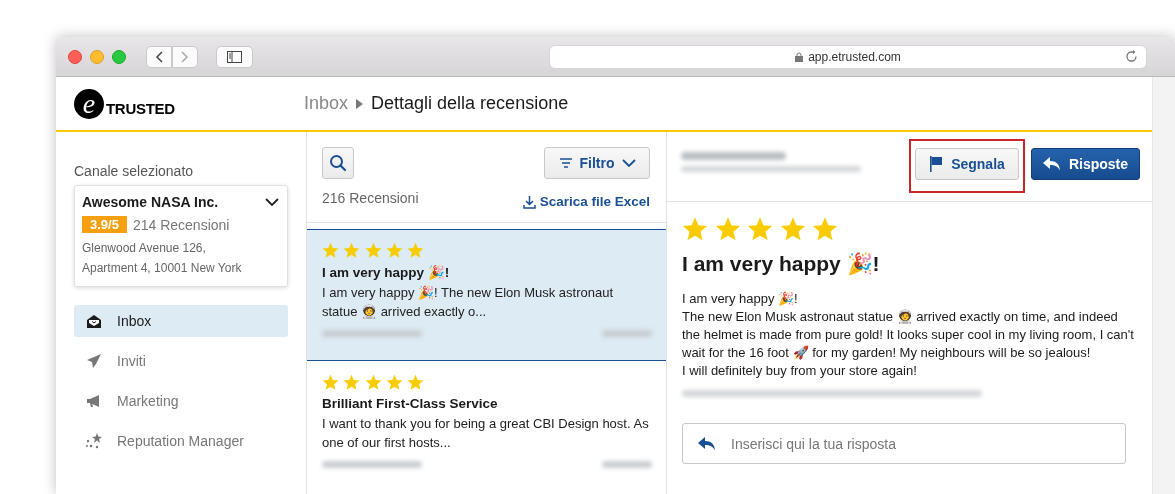 The image size is (1175, 494). I want to click on address-bar: app.etrusted.com, so click(848, 56).